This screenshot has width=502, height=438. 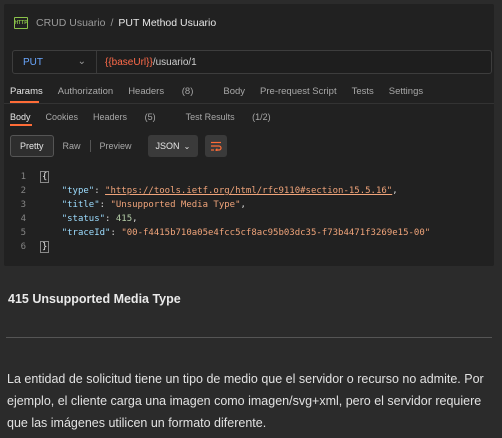 What do you see at coordinates (406, 91) in the screenshot?
I see `tab-settings: Settings` at bounding box center [406, 91].